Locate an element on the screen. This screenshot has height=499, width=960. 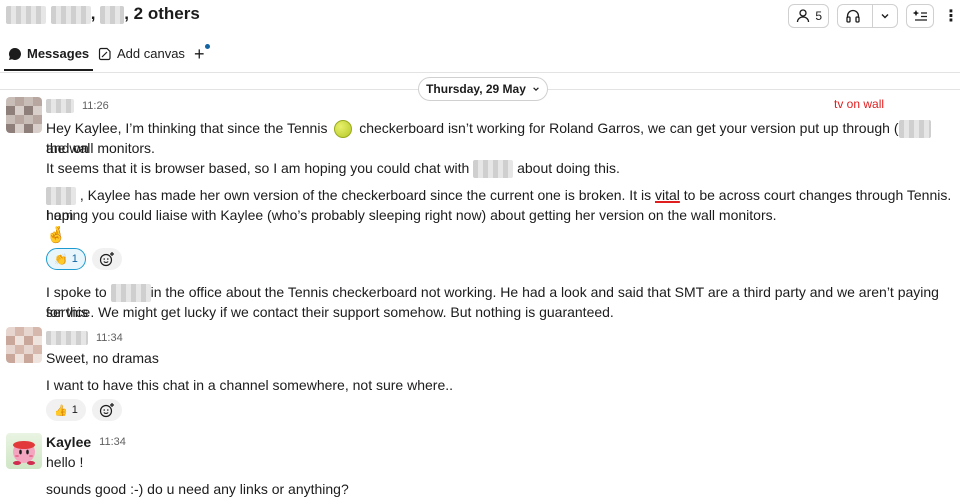
ai-summary-button is located at coordinates (920, 16).